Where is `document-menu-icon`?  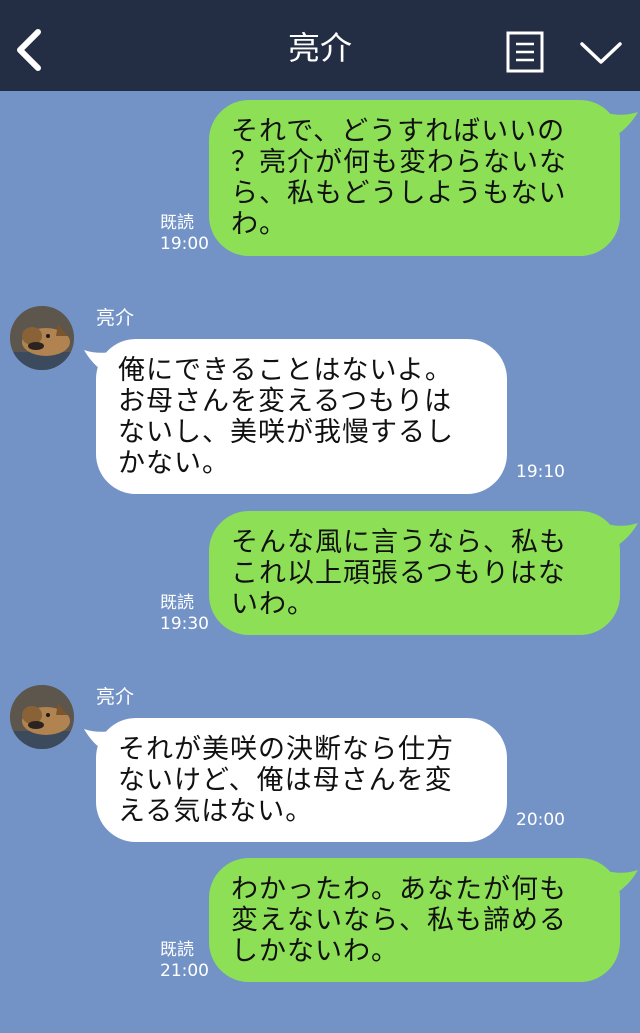 document-menu-icon is located at coordinates (525, 52).